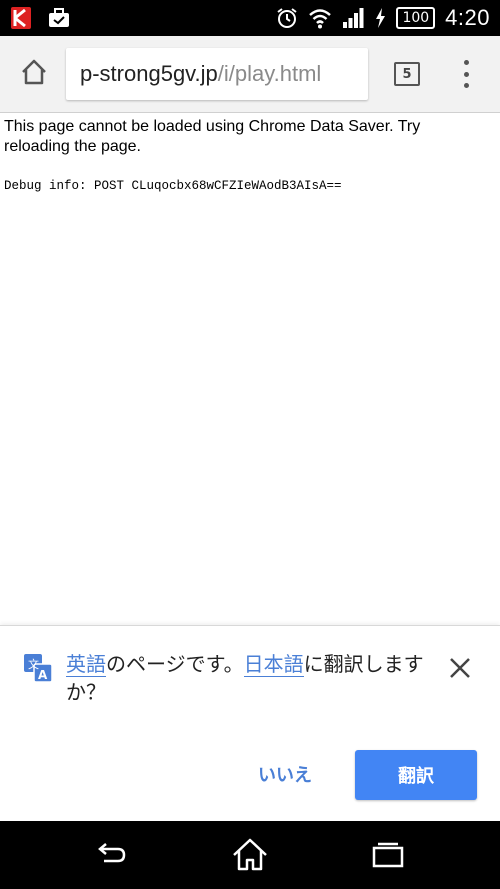 Image resolution: width=500 pixels, height=889 pixels. I want to click on no-button: いいえ, so click(285, 774).